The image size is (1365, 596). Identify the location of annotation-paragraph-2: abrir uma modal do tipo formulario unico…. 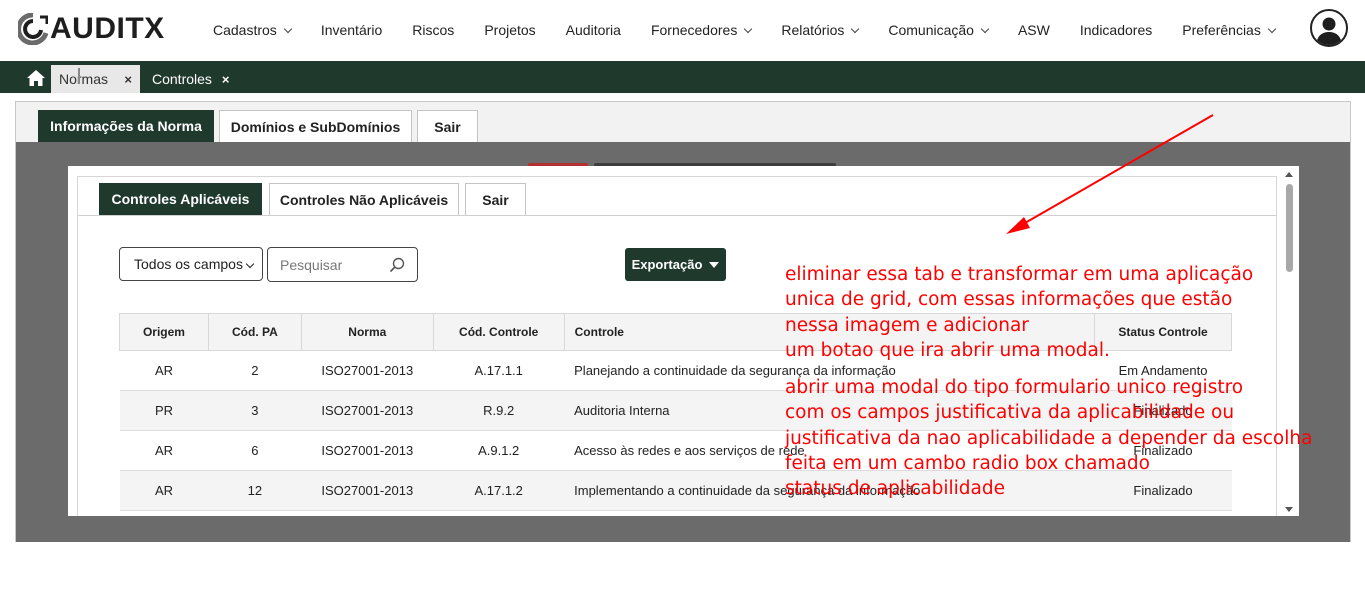
(1049, 438).